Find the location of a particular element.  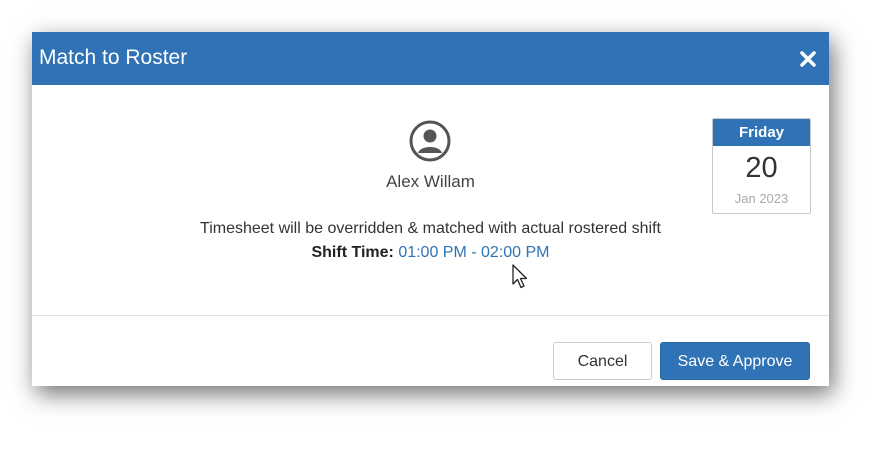

calendar-day: Friday is located at coordinates (761, 132).